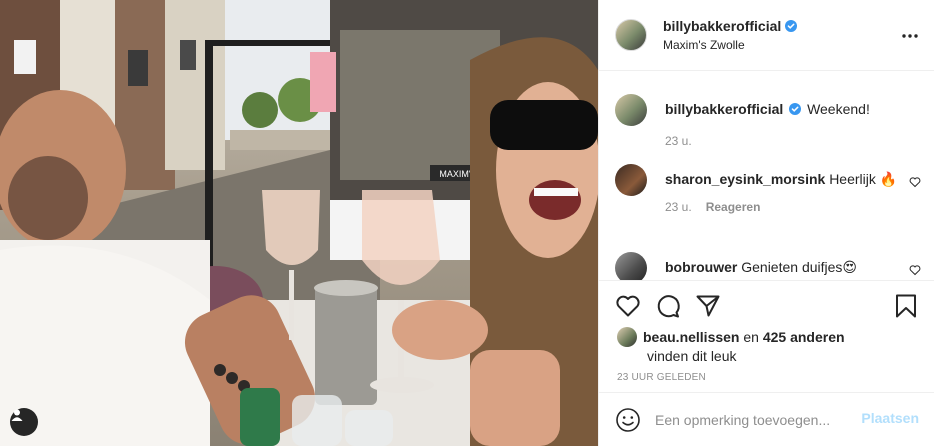 The height and width of the screenshot is (446, 934). What do you see at coordinates (724, 109) in the screenshot?
I see `caption-username: billybakkerofficial` at bounding box center [724, 109].